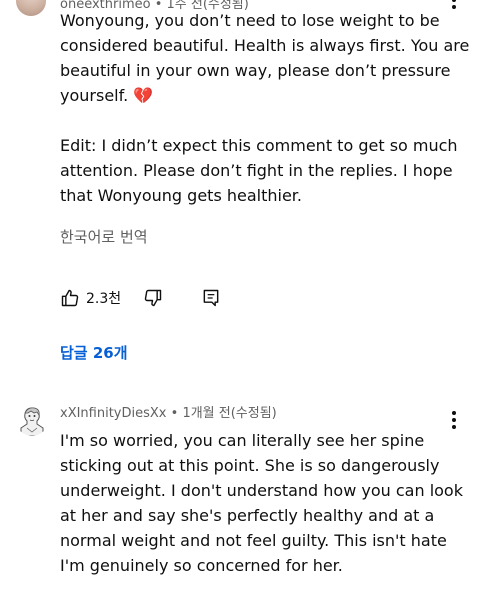  Describe the element at coordinates (140, 298) in the screenshot. I see `comment-actions: 2.3천` at that location.